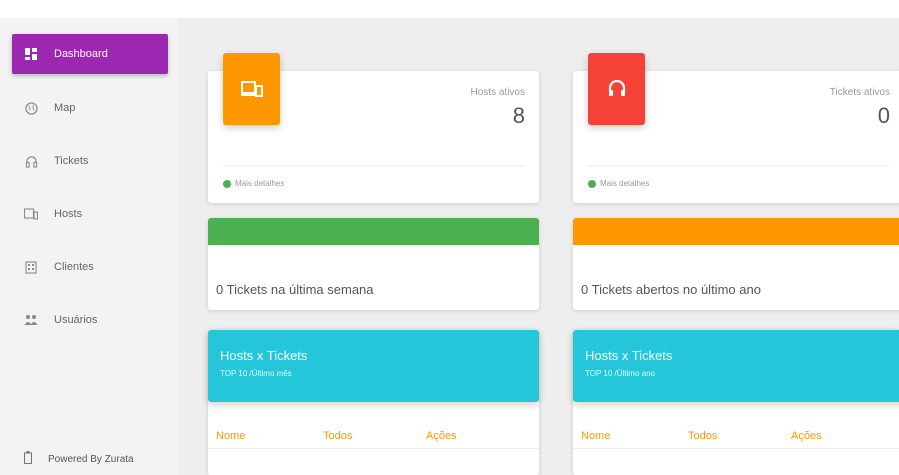 The image size is (899, 475). I want to click on sidebar-item-dashboard: Dashboard, so click(90, 54).